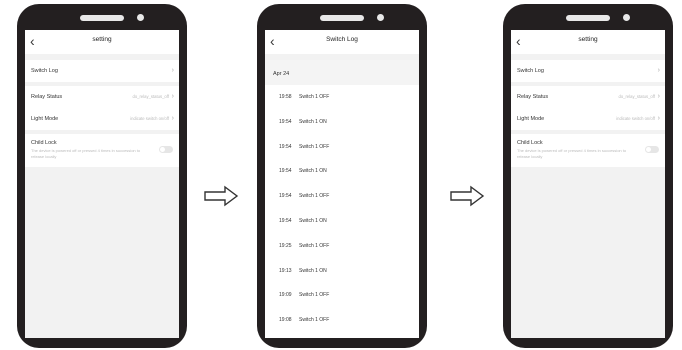 The height and width of the screenshot is (350, 682). Describe the element at coordinates (285, 97) in the screenshot. I see `log-entry-time: 19:58` at that location.